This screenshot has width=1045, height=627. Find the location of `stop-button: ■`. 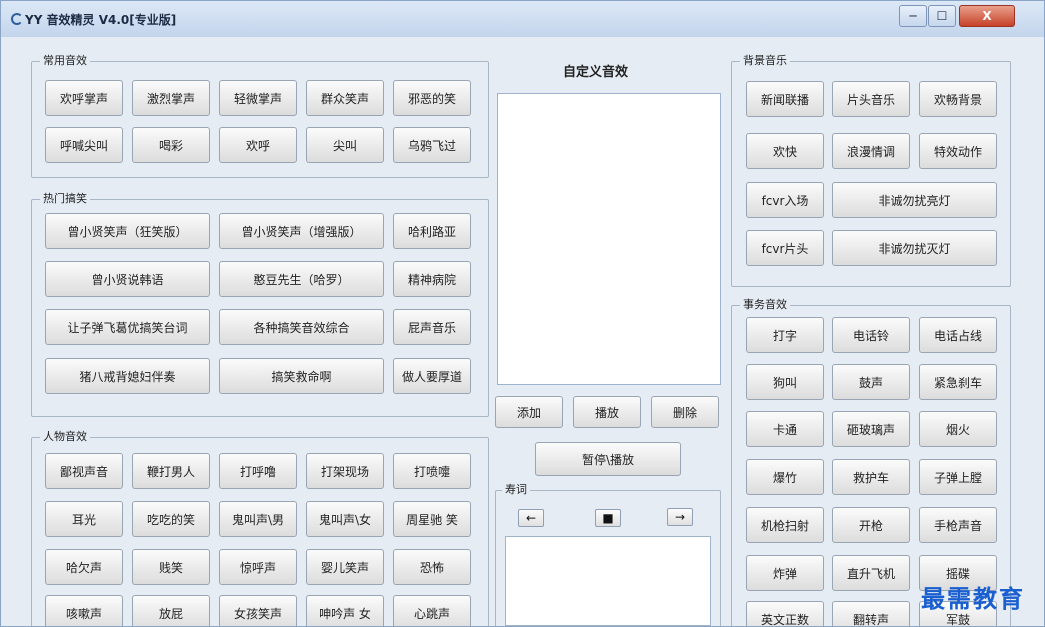

stop-button: ■ is located at coordinates (608, 518).